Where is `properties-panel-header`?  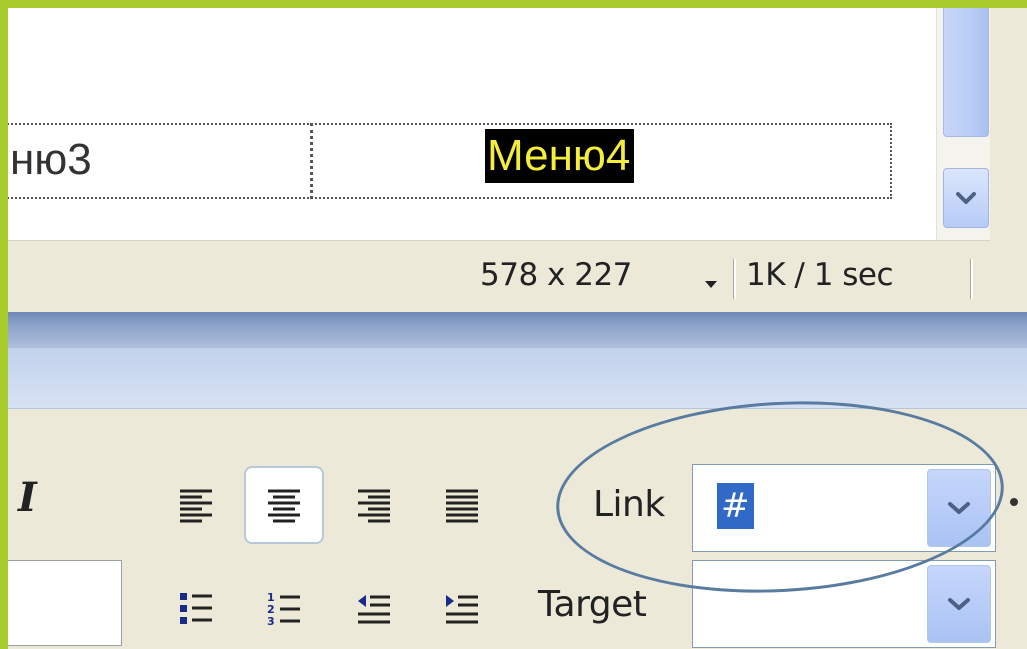
properties-panel-header is located at coordinates (517, 378).